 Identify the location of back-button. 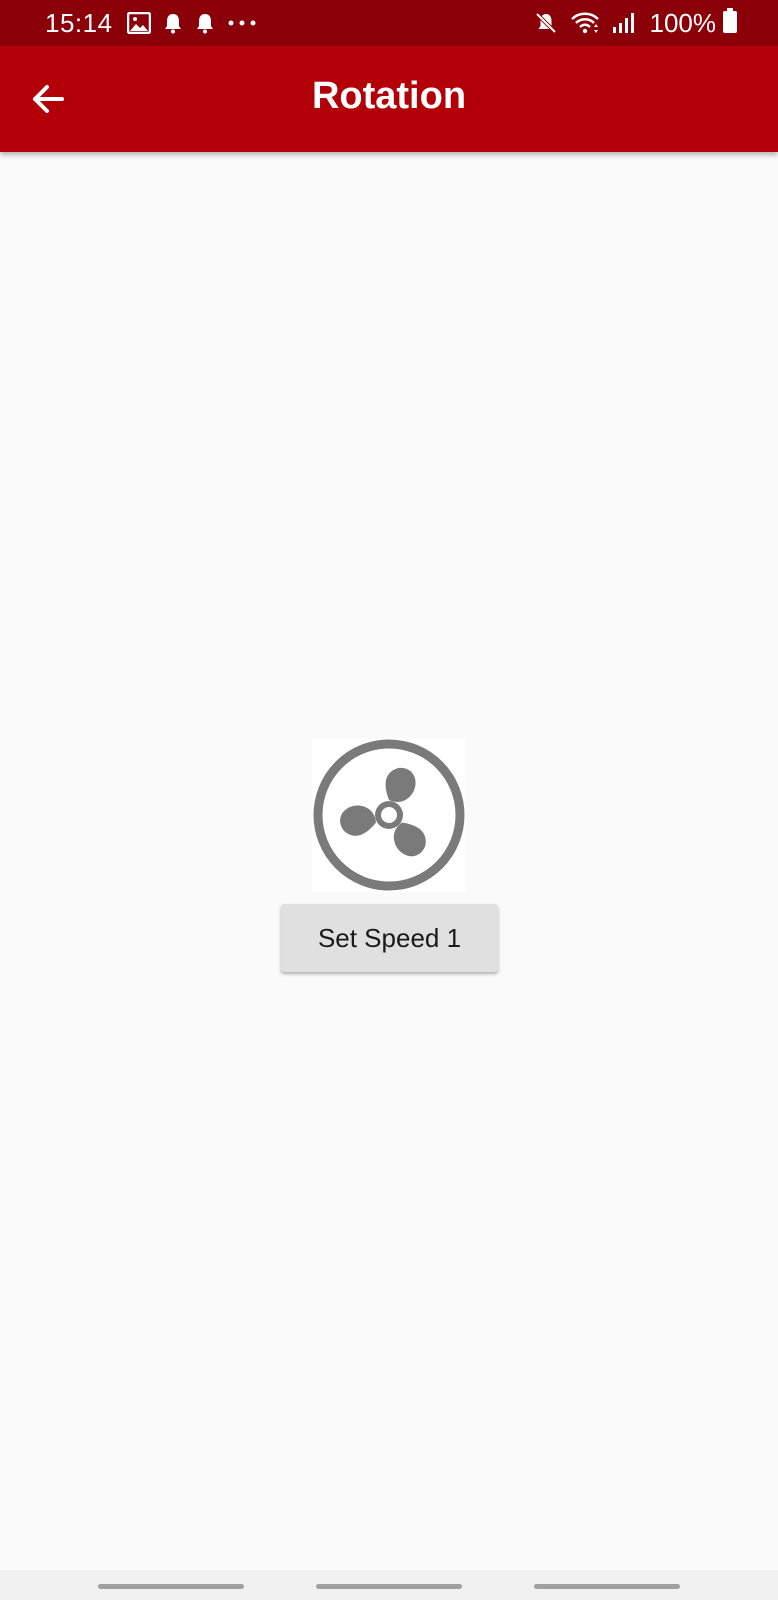
(48, 99).